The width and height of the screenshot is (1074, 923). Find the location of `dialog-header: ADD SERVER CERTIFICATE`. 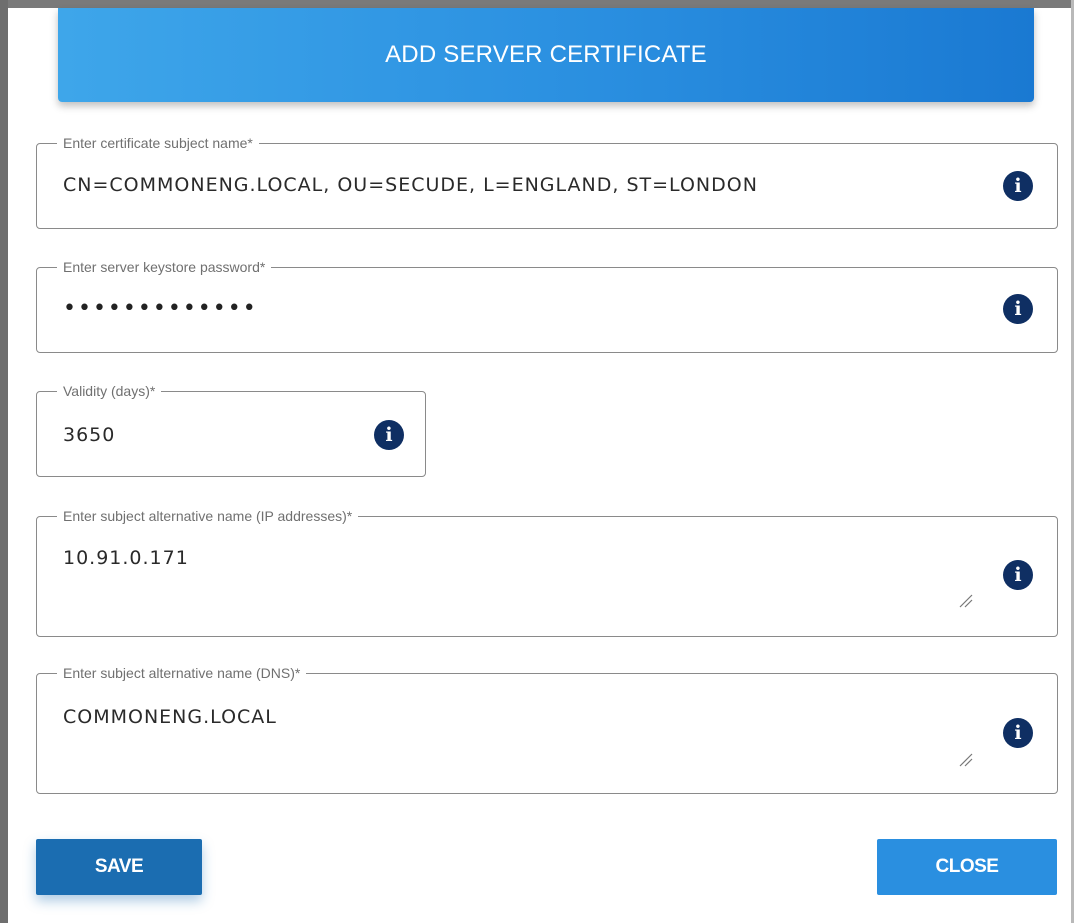

dialog-header: ADD SERVER CERTIFICATE is located at coordinates (546, 55).